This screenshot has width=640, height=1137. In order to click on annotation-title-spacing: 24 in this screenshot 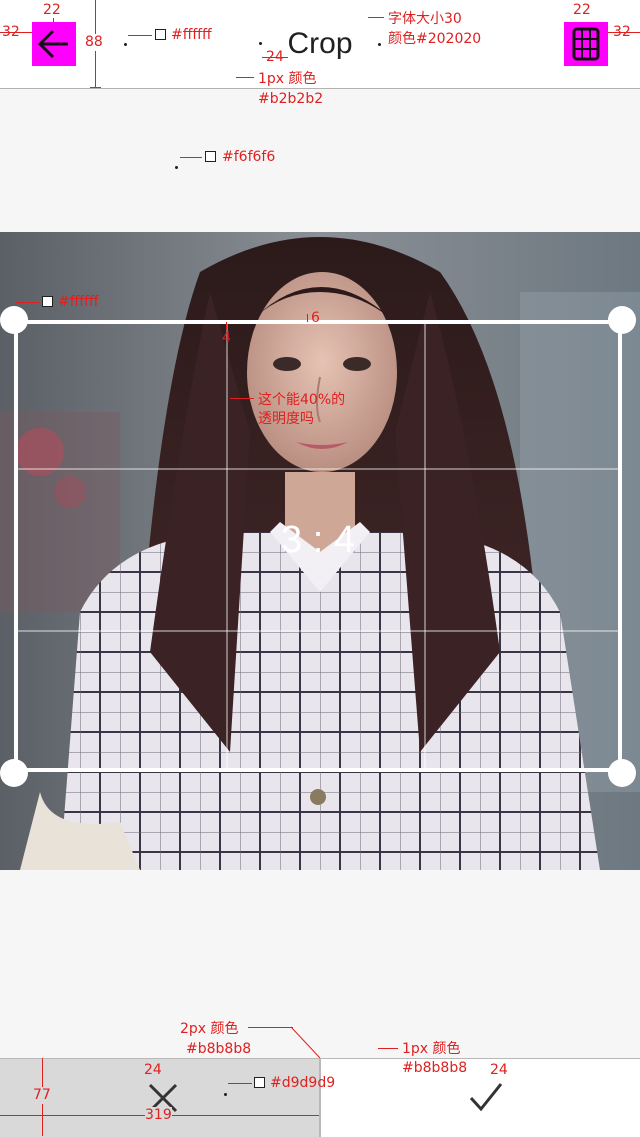, I will do `click(275, 57)`.